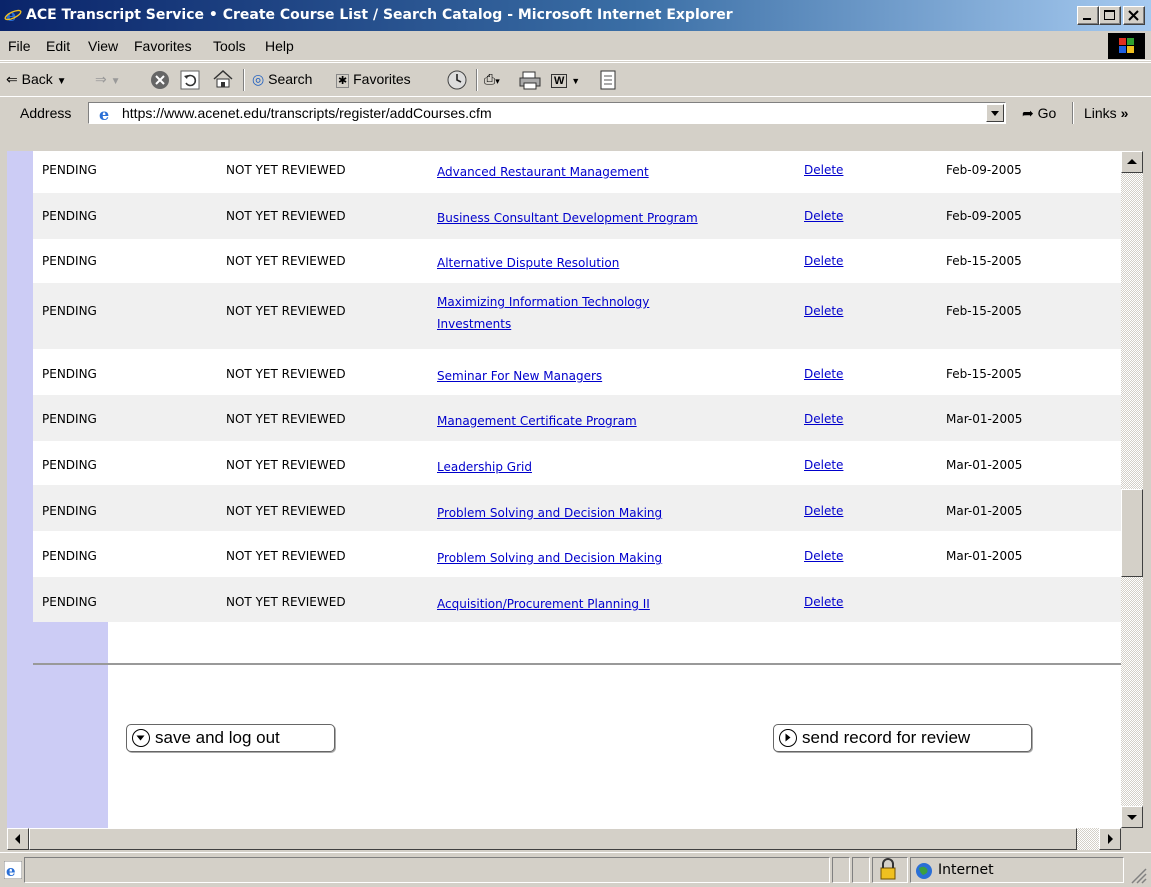  I want to click on menu-help: Help, so click(279, 46).